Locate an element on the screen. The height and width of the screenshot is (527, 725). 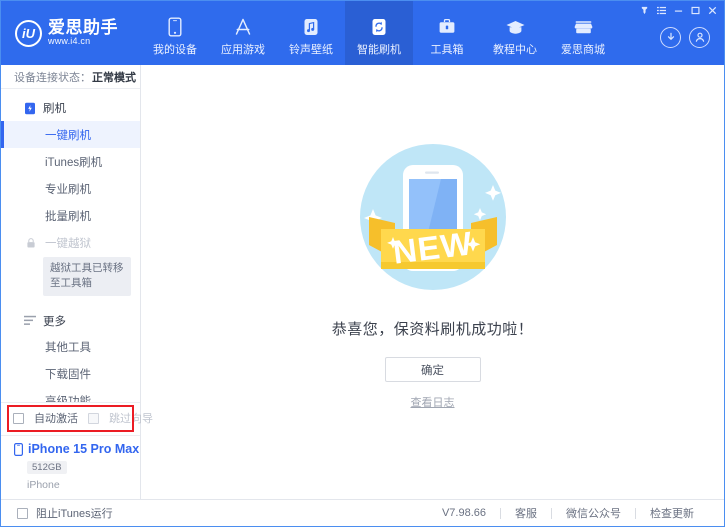
status-bar-right: V7.98.66 客服 微信公众号 检查更新 is located at coordinates (576, 513).